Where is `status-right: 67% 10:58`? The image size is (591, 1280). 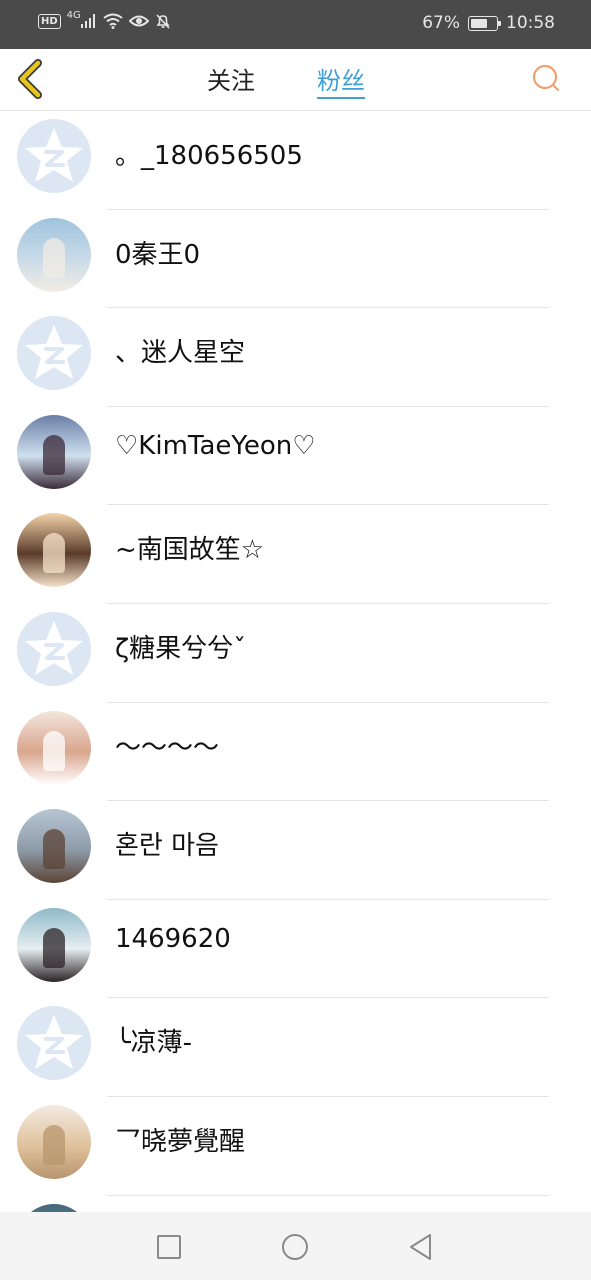 status-right: 67% 10:58 is located at coordinates (488, 23).